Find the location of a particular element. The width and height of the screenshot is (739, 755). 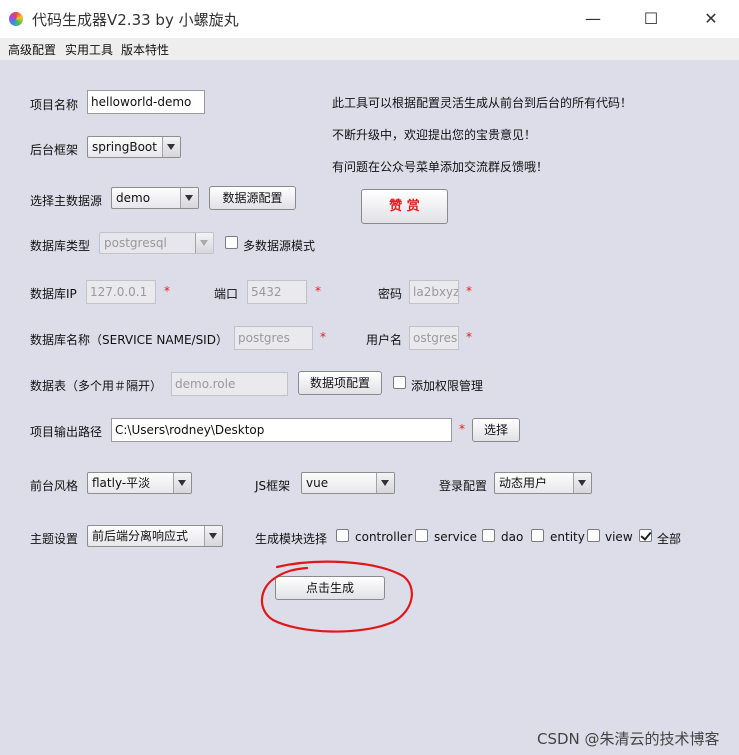

module-label-view: view is located at coordinates (619, 537).